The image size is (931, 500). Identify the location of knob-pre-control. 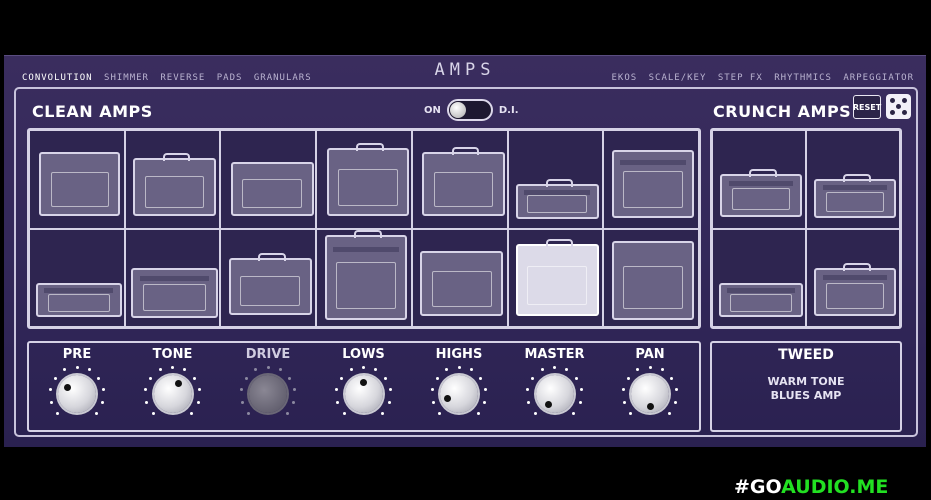
(77, 394).